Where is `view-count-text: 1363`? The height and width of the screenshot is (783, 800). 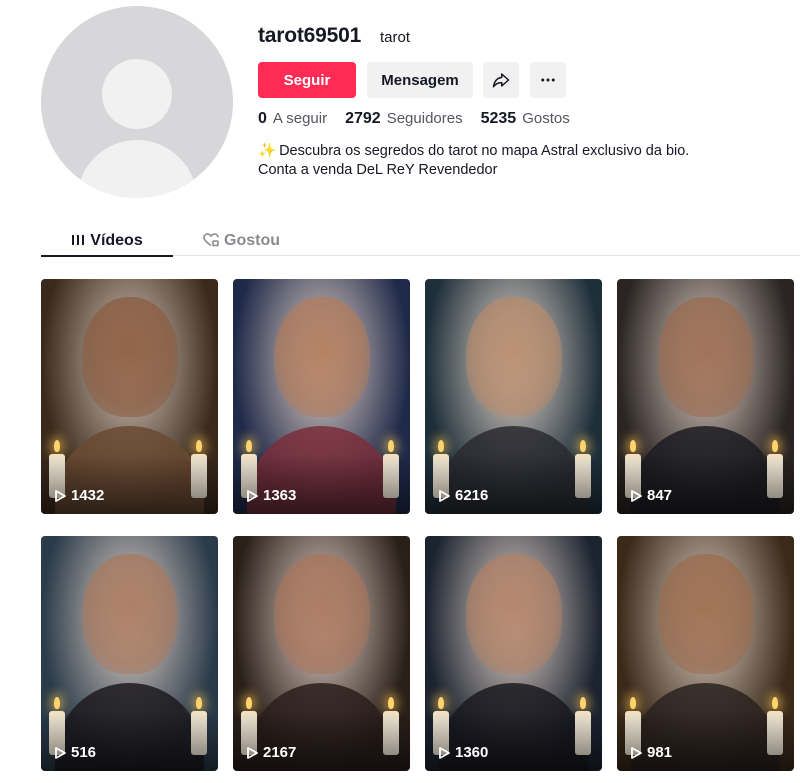 view-count-text: 1363 is located at coordinates (280, 495).